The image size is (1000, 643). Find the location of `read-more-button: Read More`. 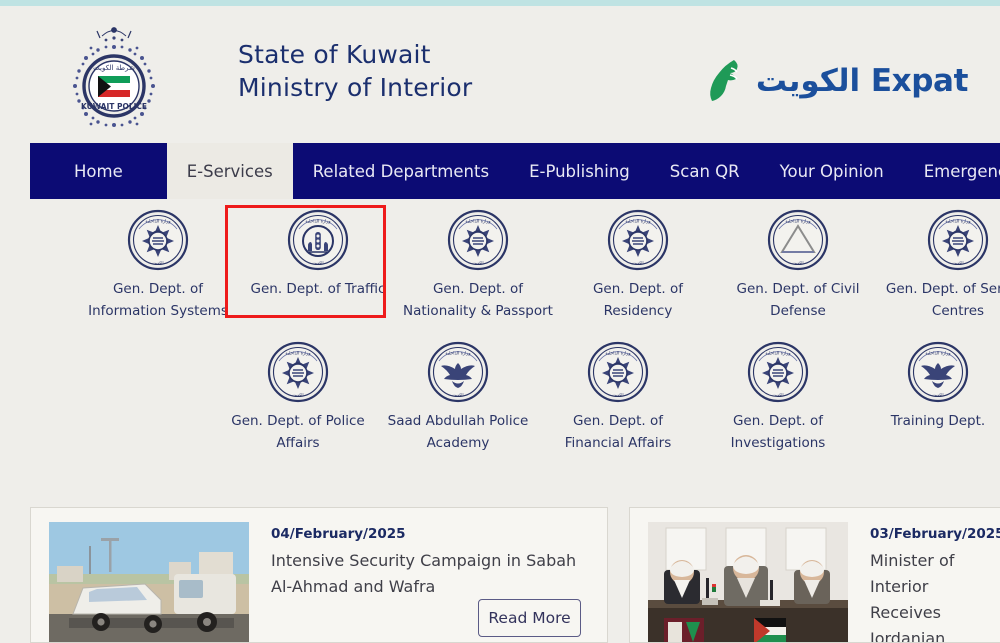

read-more-button: Read More is located at coordinates (529, 618).